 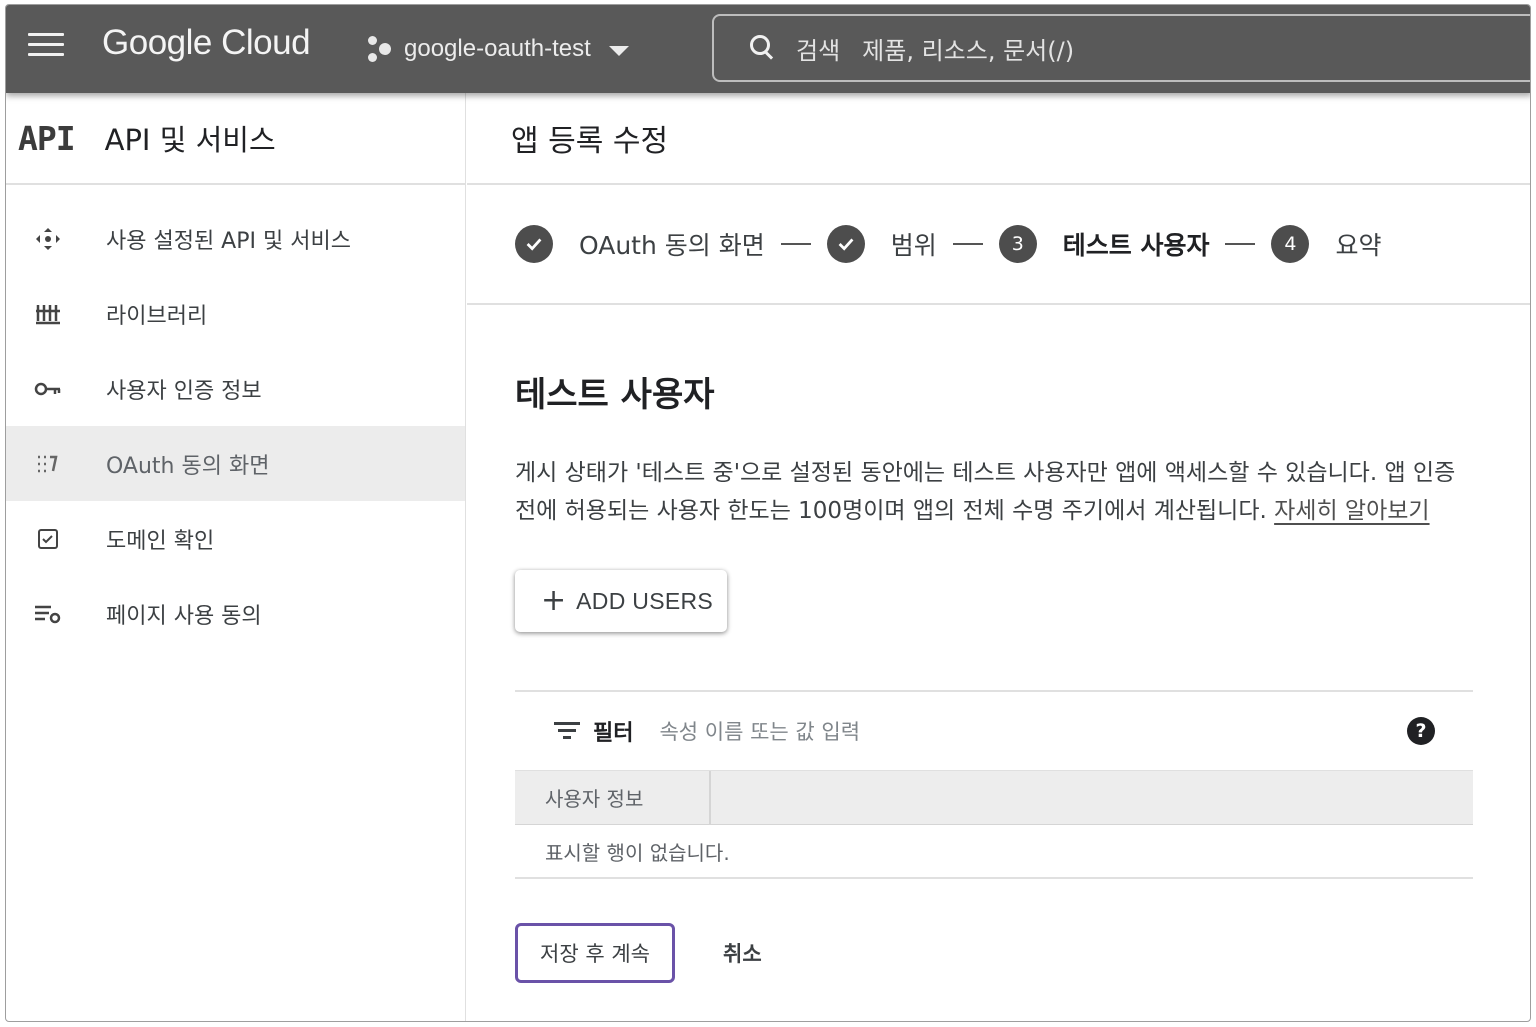 I want to click on page-title: 앱 등록 수정, so click(x=590, y=141).